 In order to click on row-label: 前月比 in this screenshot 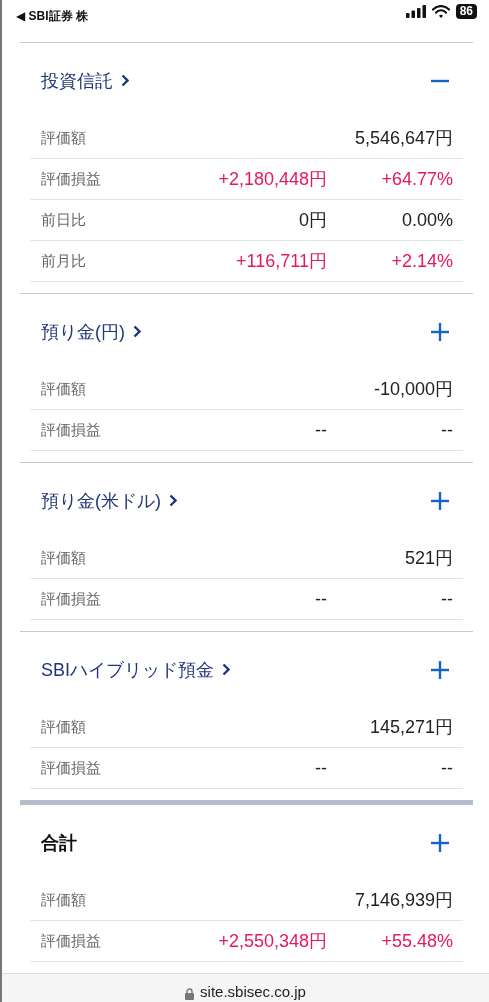, I will do `click(64, 261)`.